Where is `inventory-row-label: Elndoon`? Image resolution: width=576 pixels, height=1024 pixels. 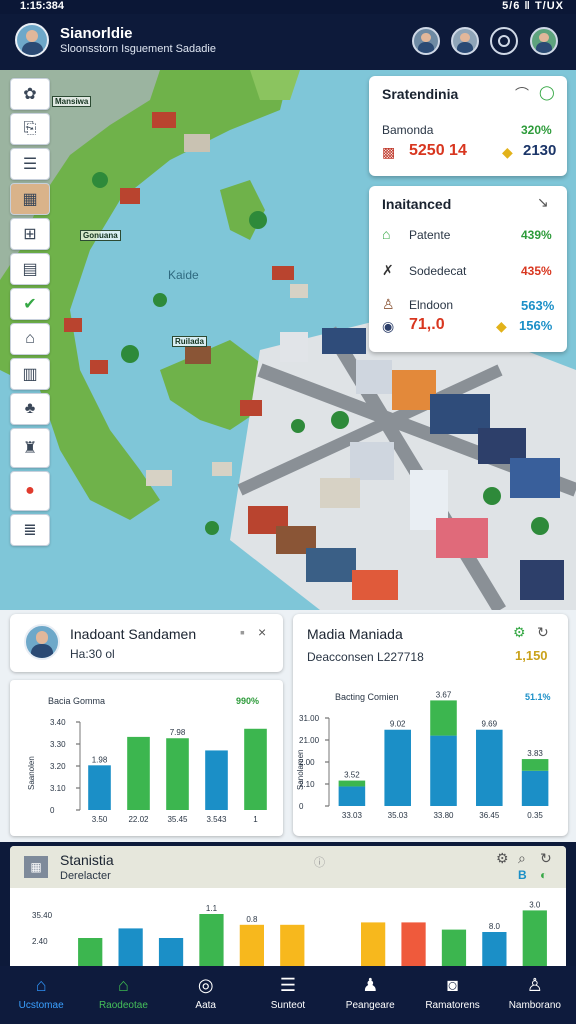 inventory-row-label: Elndoon is located at coordinates (431, 305).